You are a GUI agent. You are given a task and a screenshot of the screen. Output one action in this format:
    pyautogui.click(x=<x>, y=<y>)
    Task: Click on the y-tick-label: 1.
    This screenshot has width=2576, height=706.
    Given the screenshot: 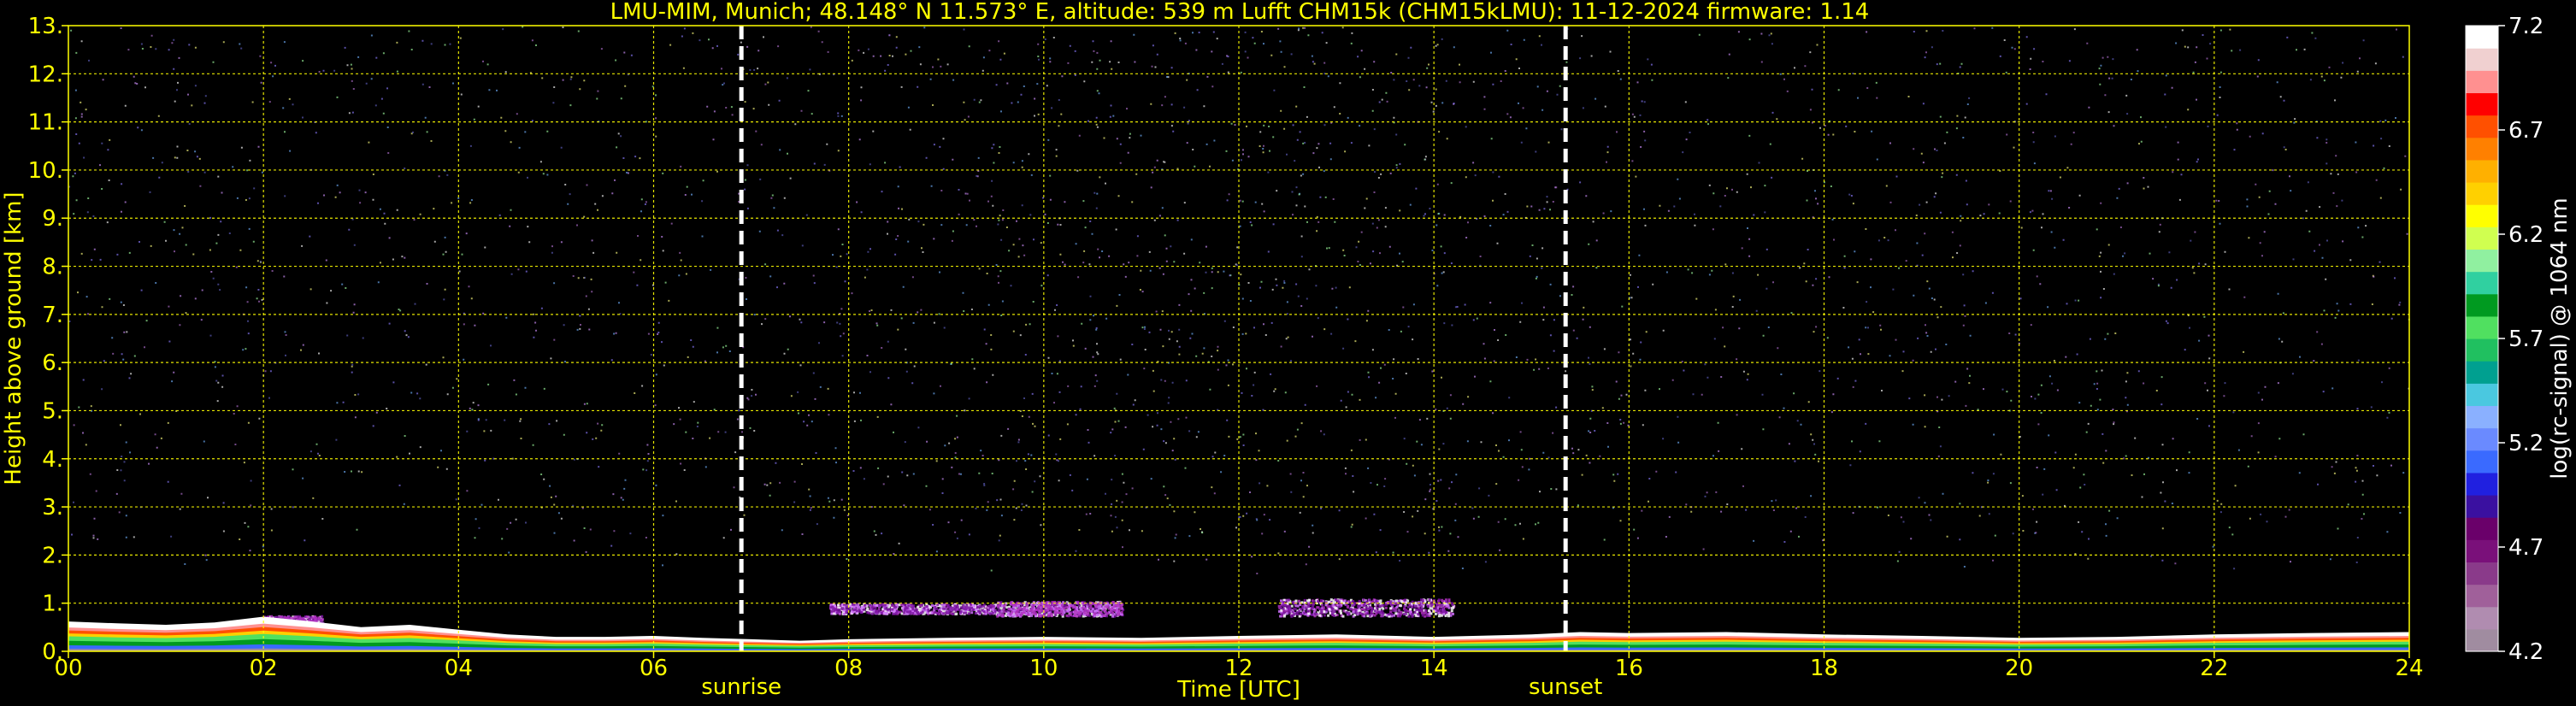 What is the action you would take?
    pyautogui.click(x=52, y=604)
    